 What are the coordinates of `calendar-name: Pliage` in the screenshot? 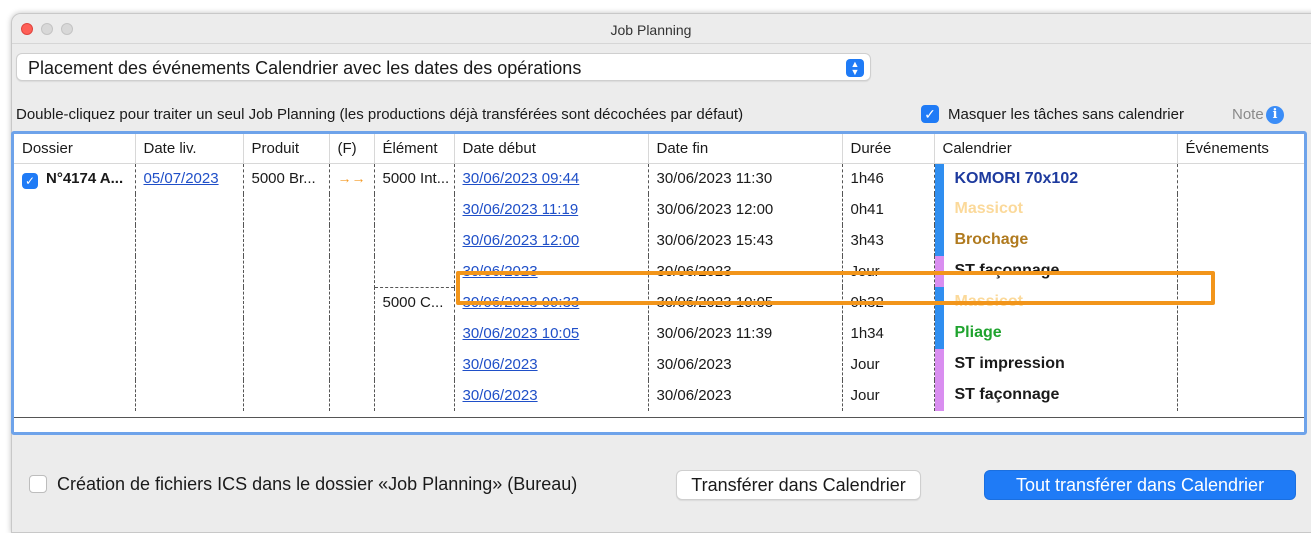 It's located at (978, 332).